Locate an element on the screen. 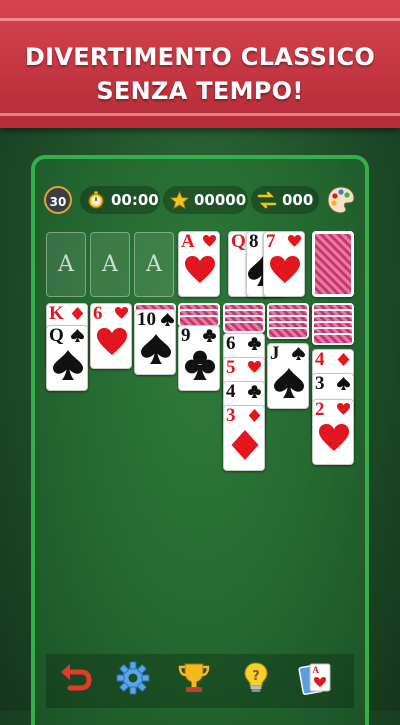 This screenshot has width=400, height=725. new-game-cards-icon: A is located at coordinates (316, 678).